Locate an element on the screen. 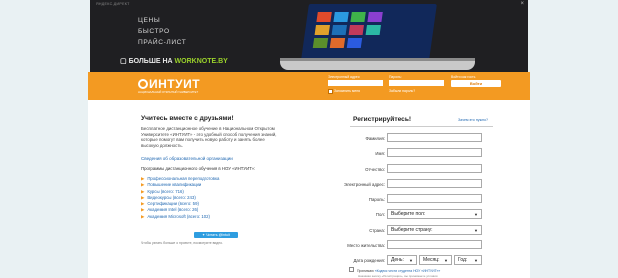 The width and height of the screenshot is (618, 278). program-item: ▶ Академия Microsoft (всего: 102) is located at coordinates (180, 217).